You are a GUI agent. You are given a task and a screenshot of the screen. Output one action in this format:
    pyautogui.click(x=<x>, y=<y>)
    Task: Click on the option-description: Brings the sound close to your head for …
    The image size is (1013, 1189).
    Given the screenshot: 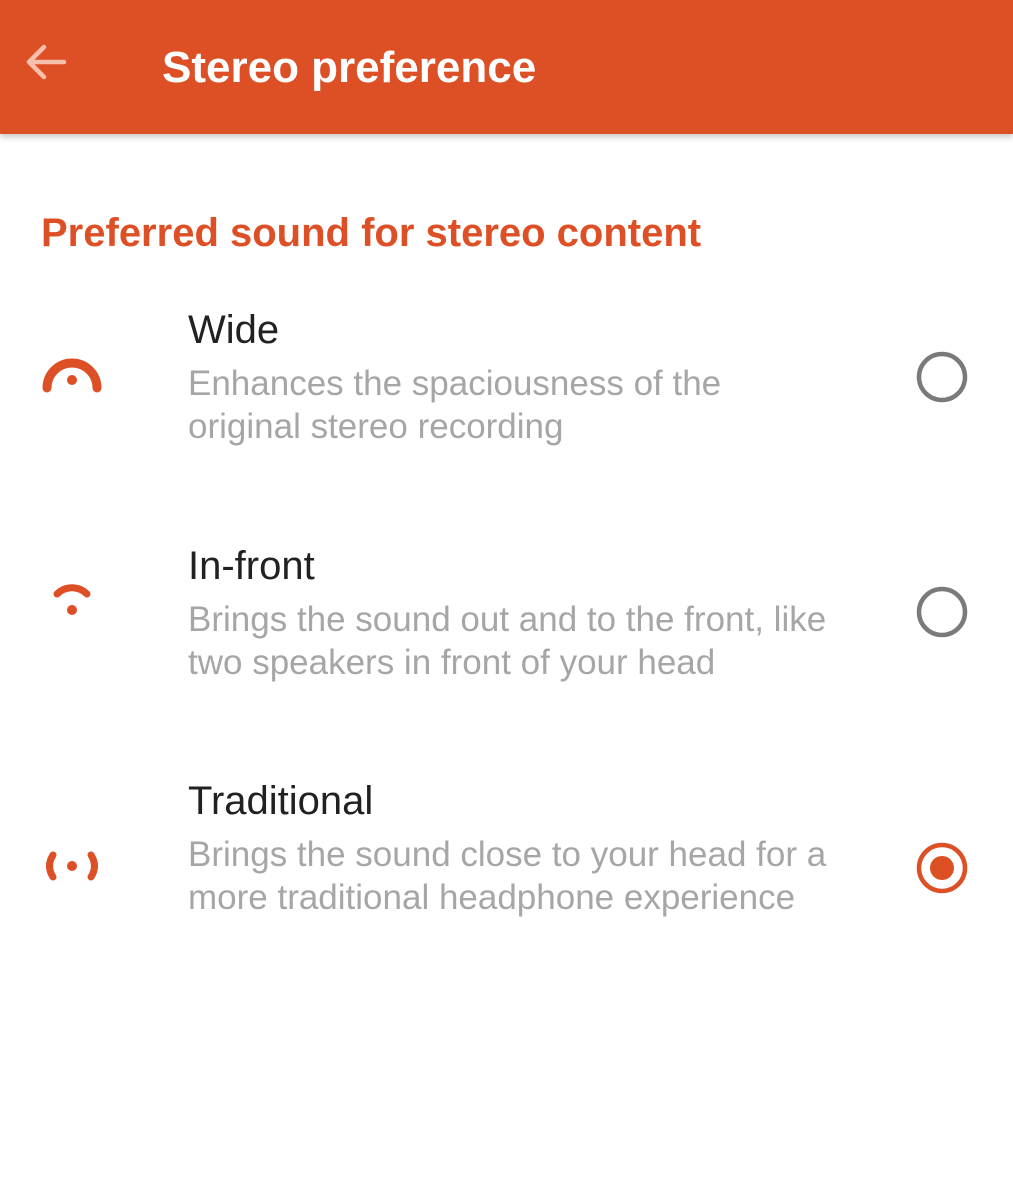 What is the action you would take?
    pyautogui.click(x=507, y=876)
    